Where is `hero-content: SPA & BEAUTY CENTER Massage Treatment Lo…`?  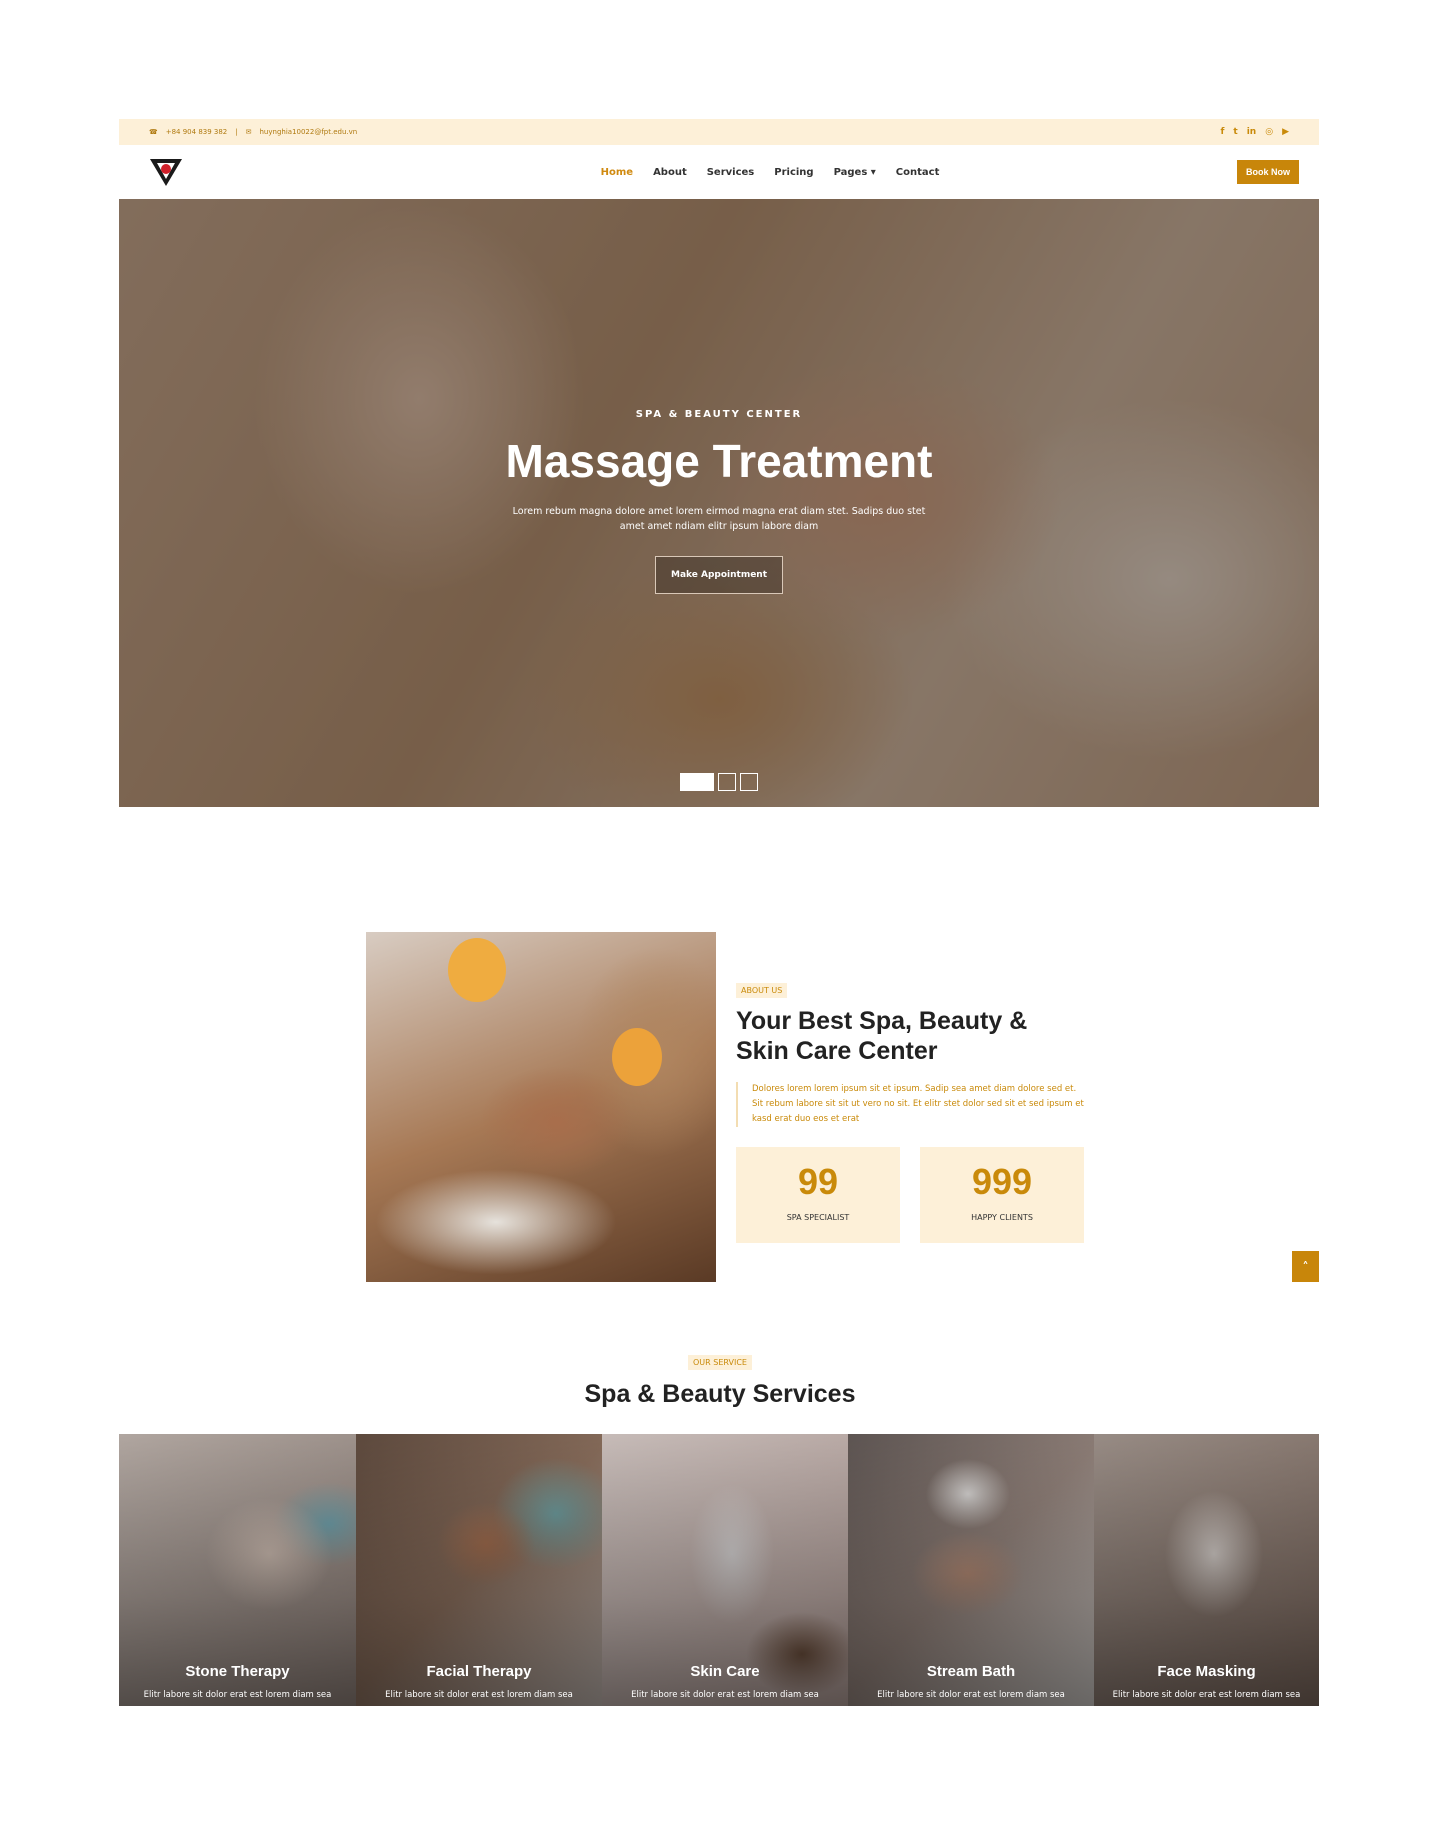 hero-content: SPA & BEAUTY CENTER Massage Treatment Lo… is located at coordinates (719, 501).